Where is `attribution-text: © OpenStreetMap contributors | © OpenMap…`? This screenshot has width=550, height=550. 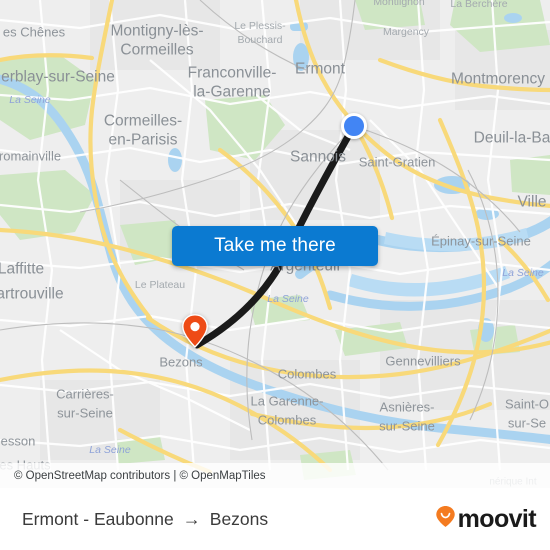
attribution-text: © OpenStreetMap contributors | © OpenMap… is located at coordinates (140, 476).